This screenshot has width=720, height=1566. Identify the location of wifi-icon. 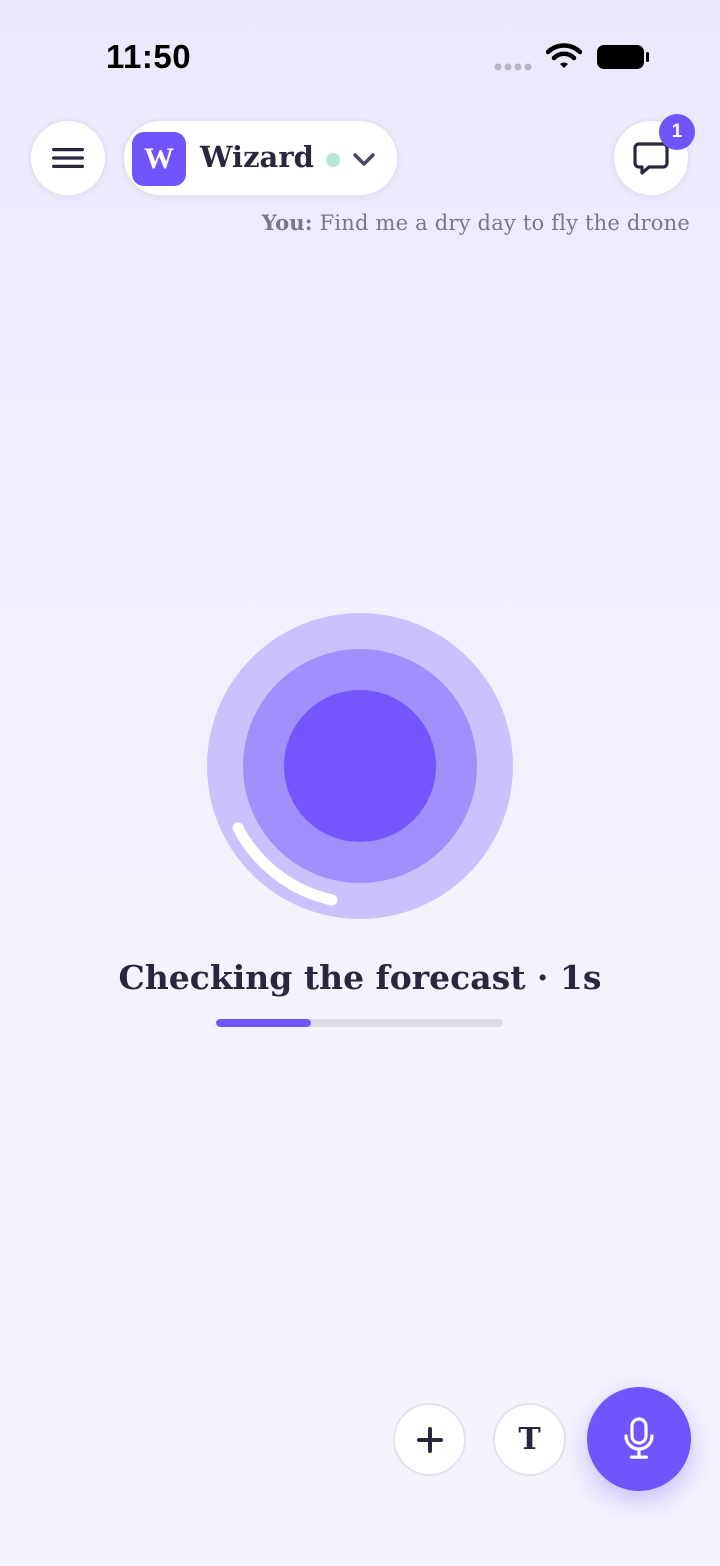
(564, 55).